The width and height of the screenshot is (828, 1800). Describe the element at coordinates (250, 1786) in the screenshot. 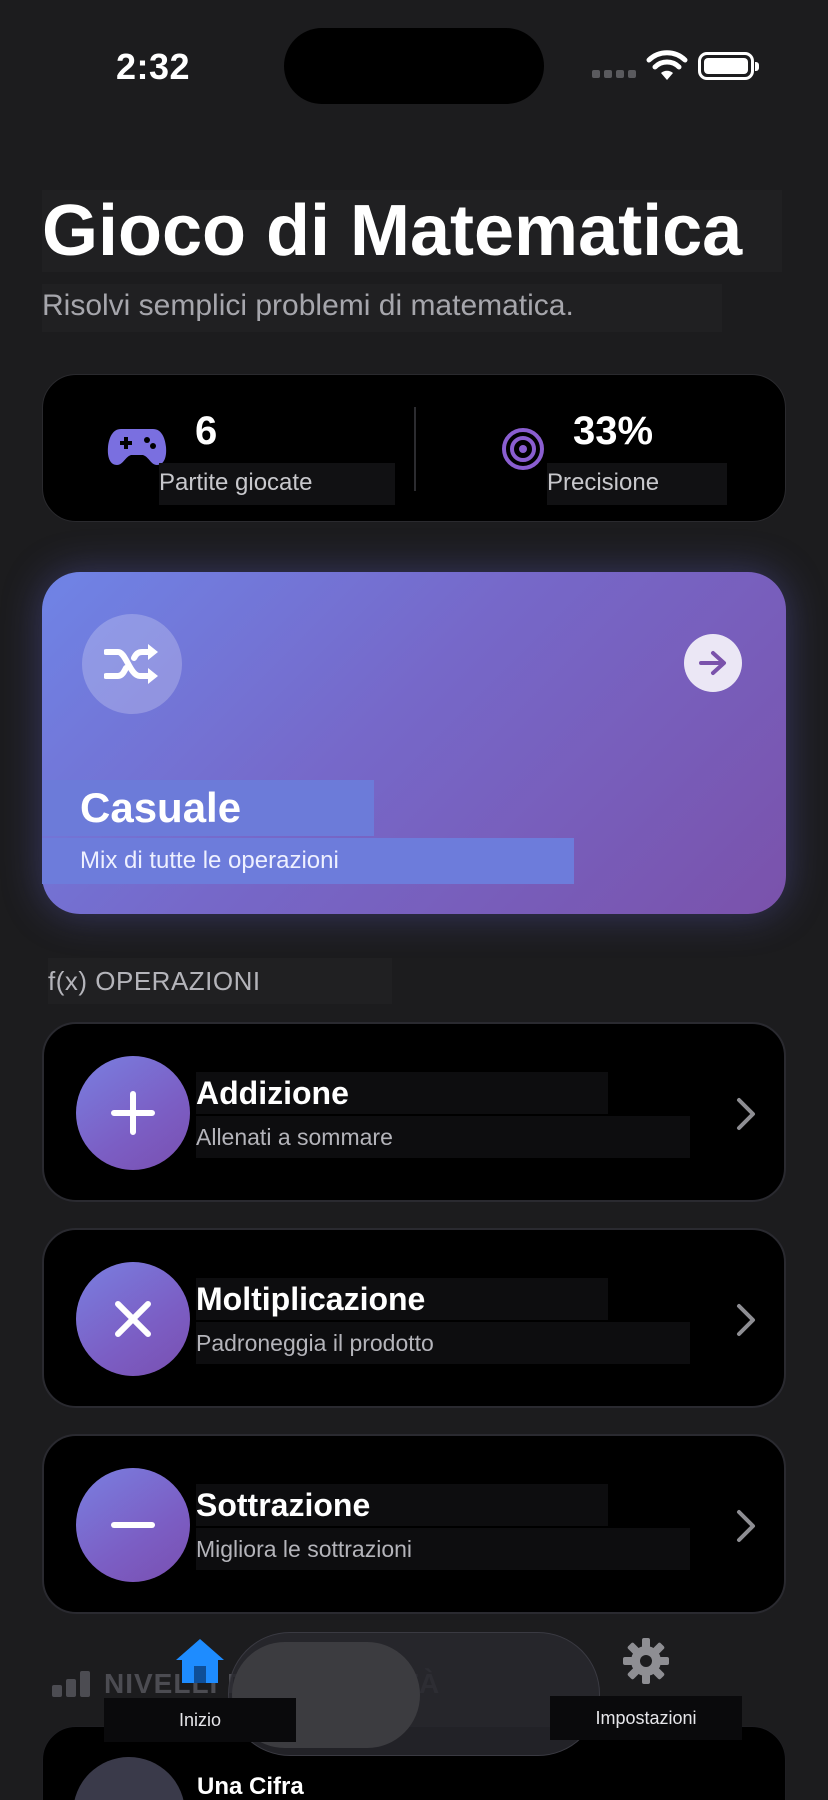

I see `level-title: Una Cifra` at that location.